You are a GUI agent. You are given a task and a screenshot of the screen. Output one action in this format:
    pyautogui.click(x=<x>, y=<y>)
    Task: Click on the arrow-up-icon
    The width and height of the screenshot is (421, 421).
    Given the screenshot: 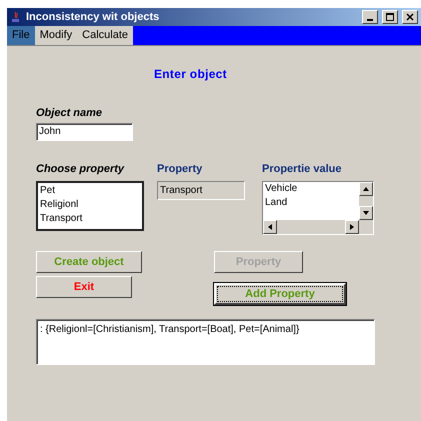 What is the action you would take?
    pyautogui.click(x=366, y=189)
    